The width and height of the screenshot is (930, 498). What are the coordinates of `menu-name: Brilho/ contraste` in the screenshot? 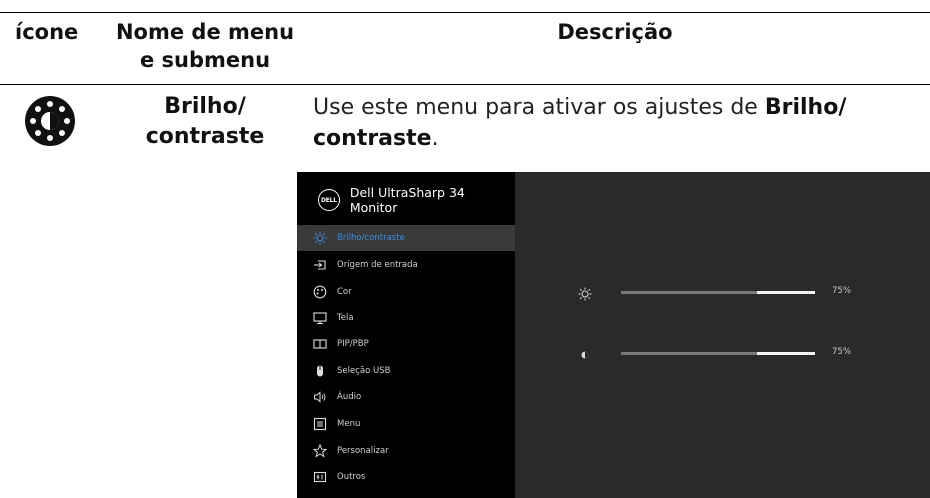 It's located at (205, 122).